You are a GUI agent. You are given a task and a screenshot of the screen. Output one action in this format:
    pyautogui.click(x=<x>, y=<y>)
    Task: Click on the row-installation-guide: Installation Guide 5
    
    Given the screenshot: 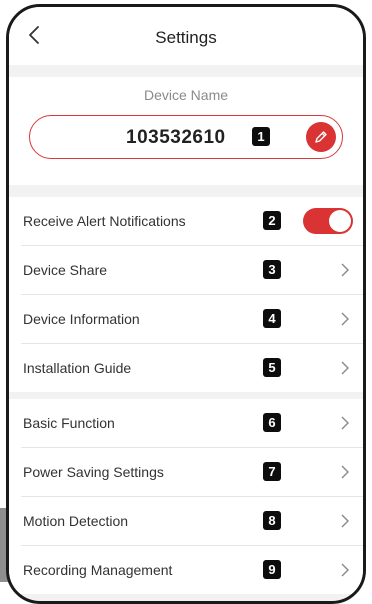 What is the action you would take?
    pyautogui.click(x=192, y=368)
    